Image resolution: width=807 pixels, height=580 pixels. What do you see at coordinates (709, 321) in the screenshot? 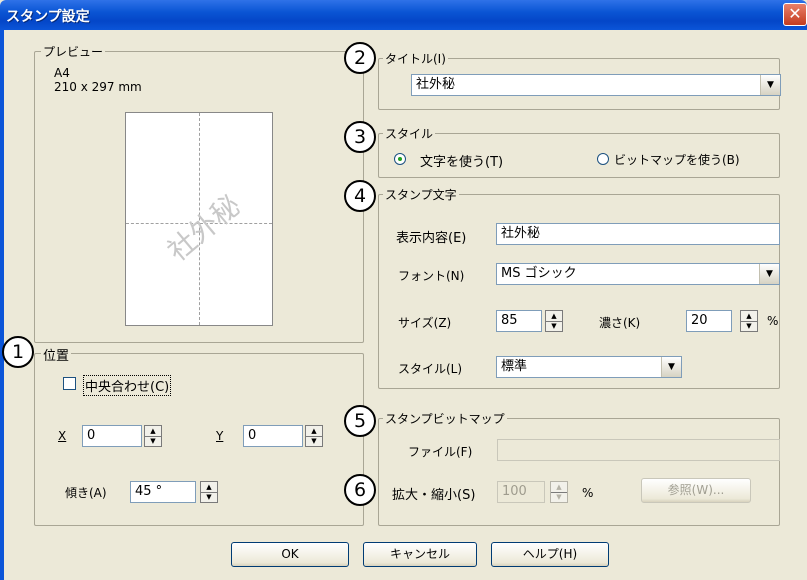
I see `density-input: 20` at bounding box center [709, 321].